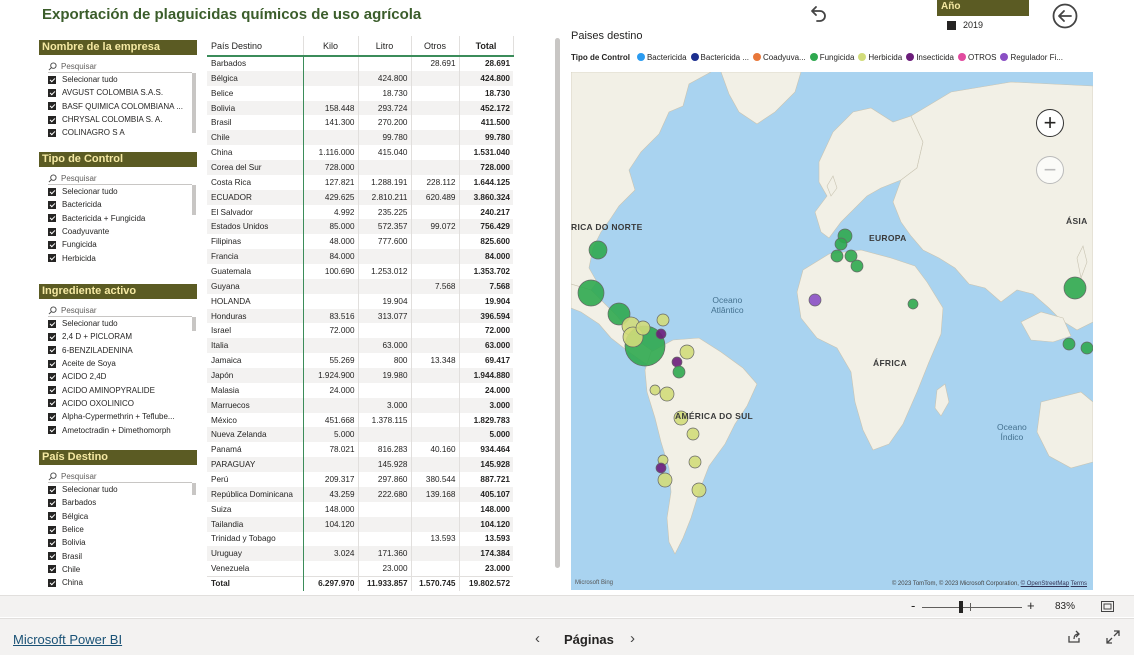  I want to click on legend-item: Fungicida, so click(831, 57).